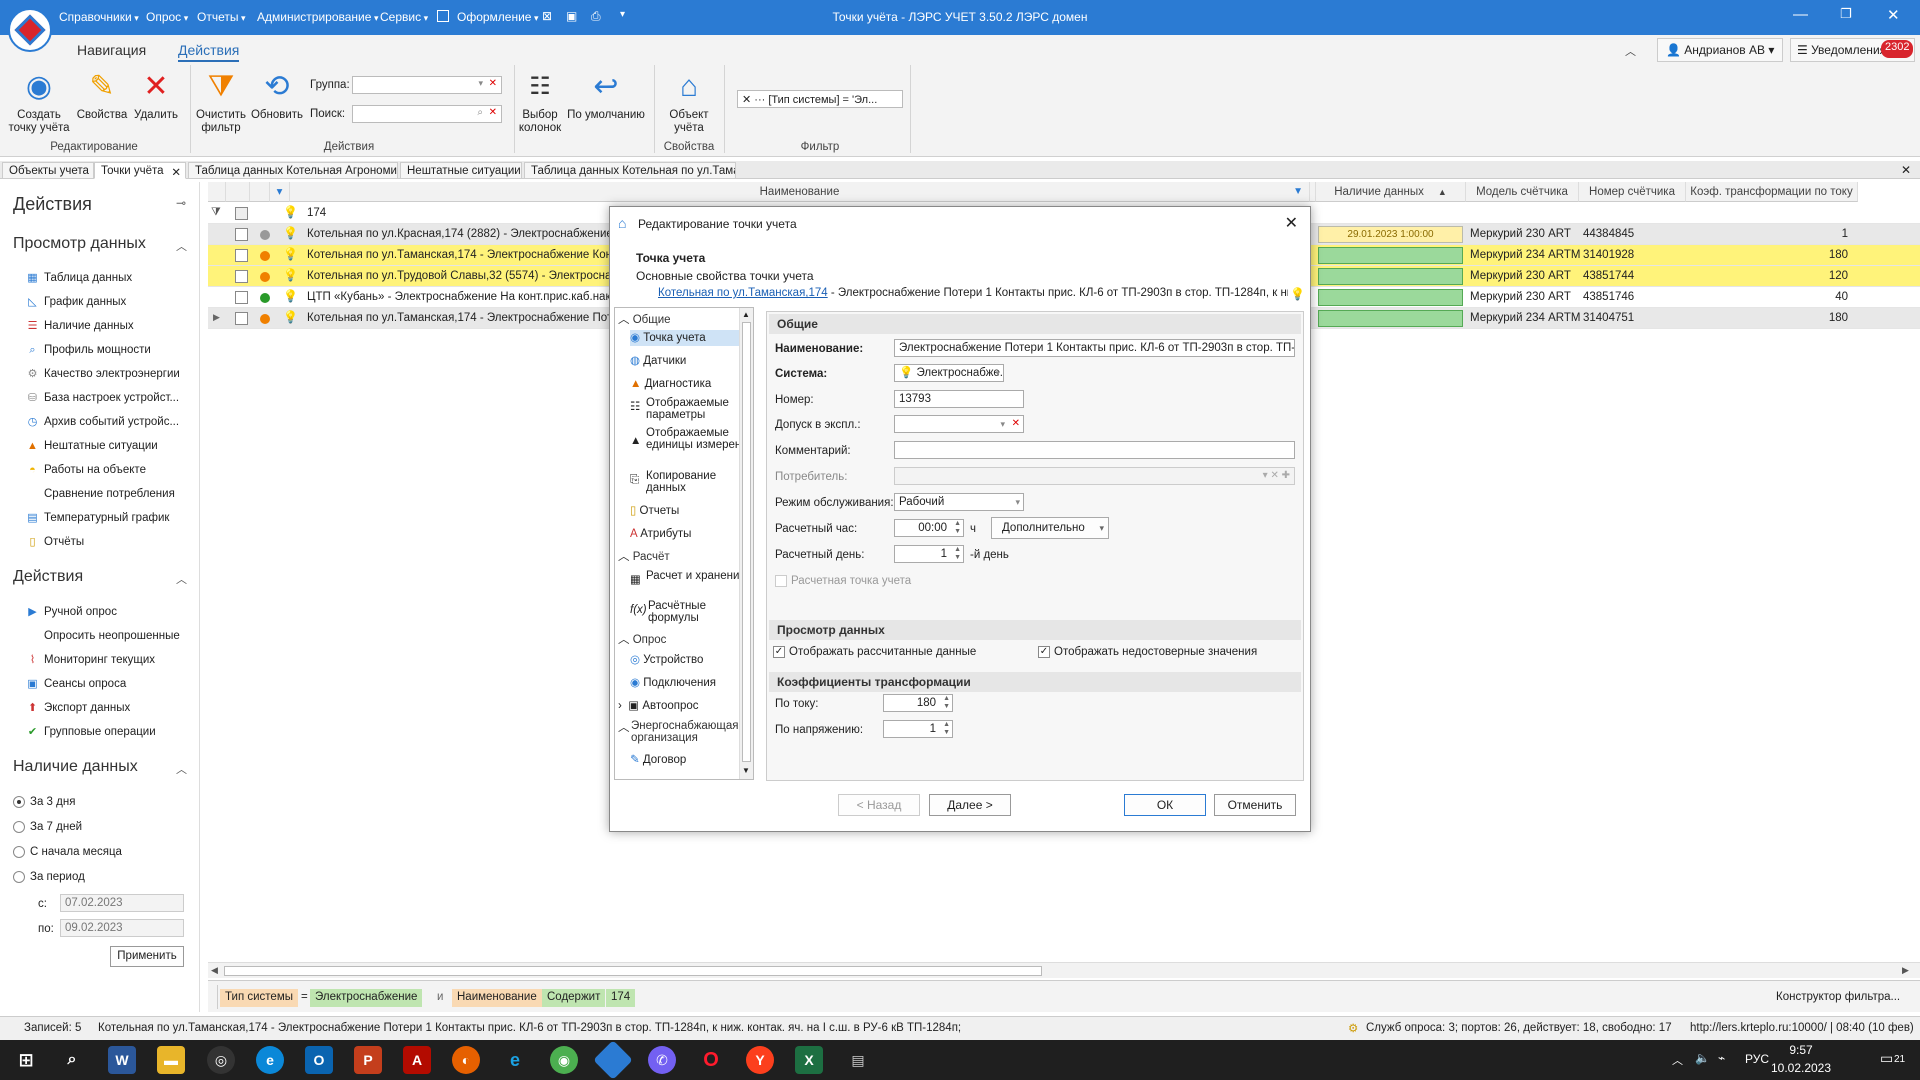 The image size is (1920, 1080). Describe the element at coordinates (427, 114) in the screenshot. I see `search-input: ⌕ ✕` at that location.